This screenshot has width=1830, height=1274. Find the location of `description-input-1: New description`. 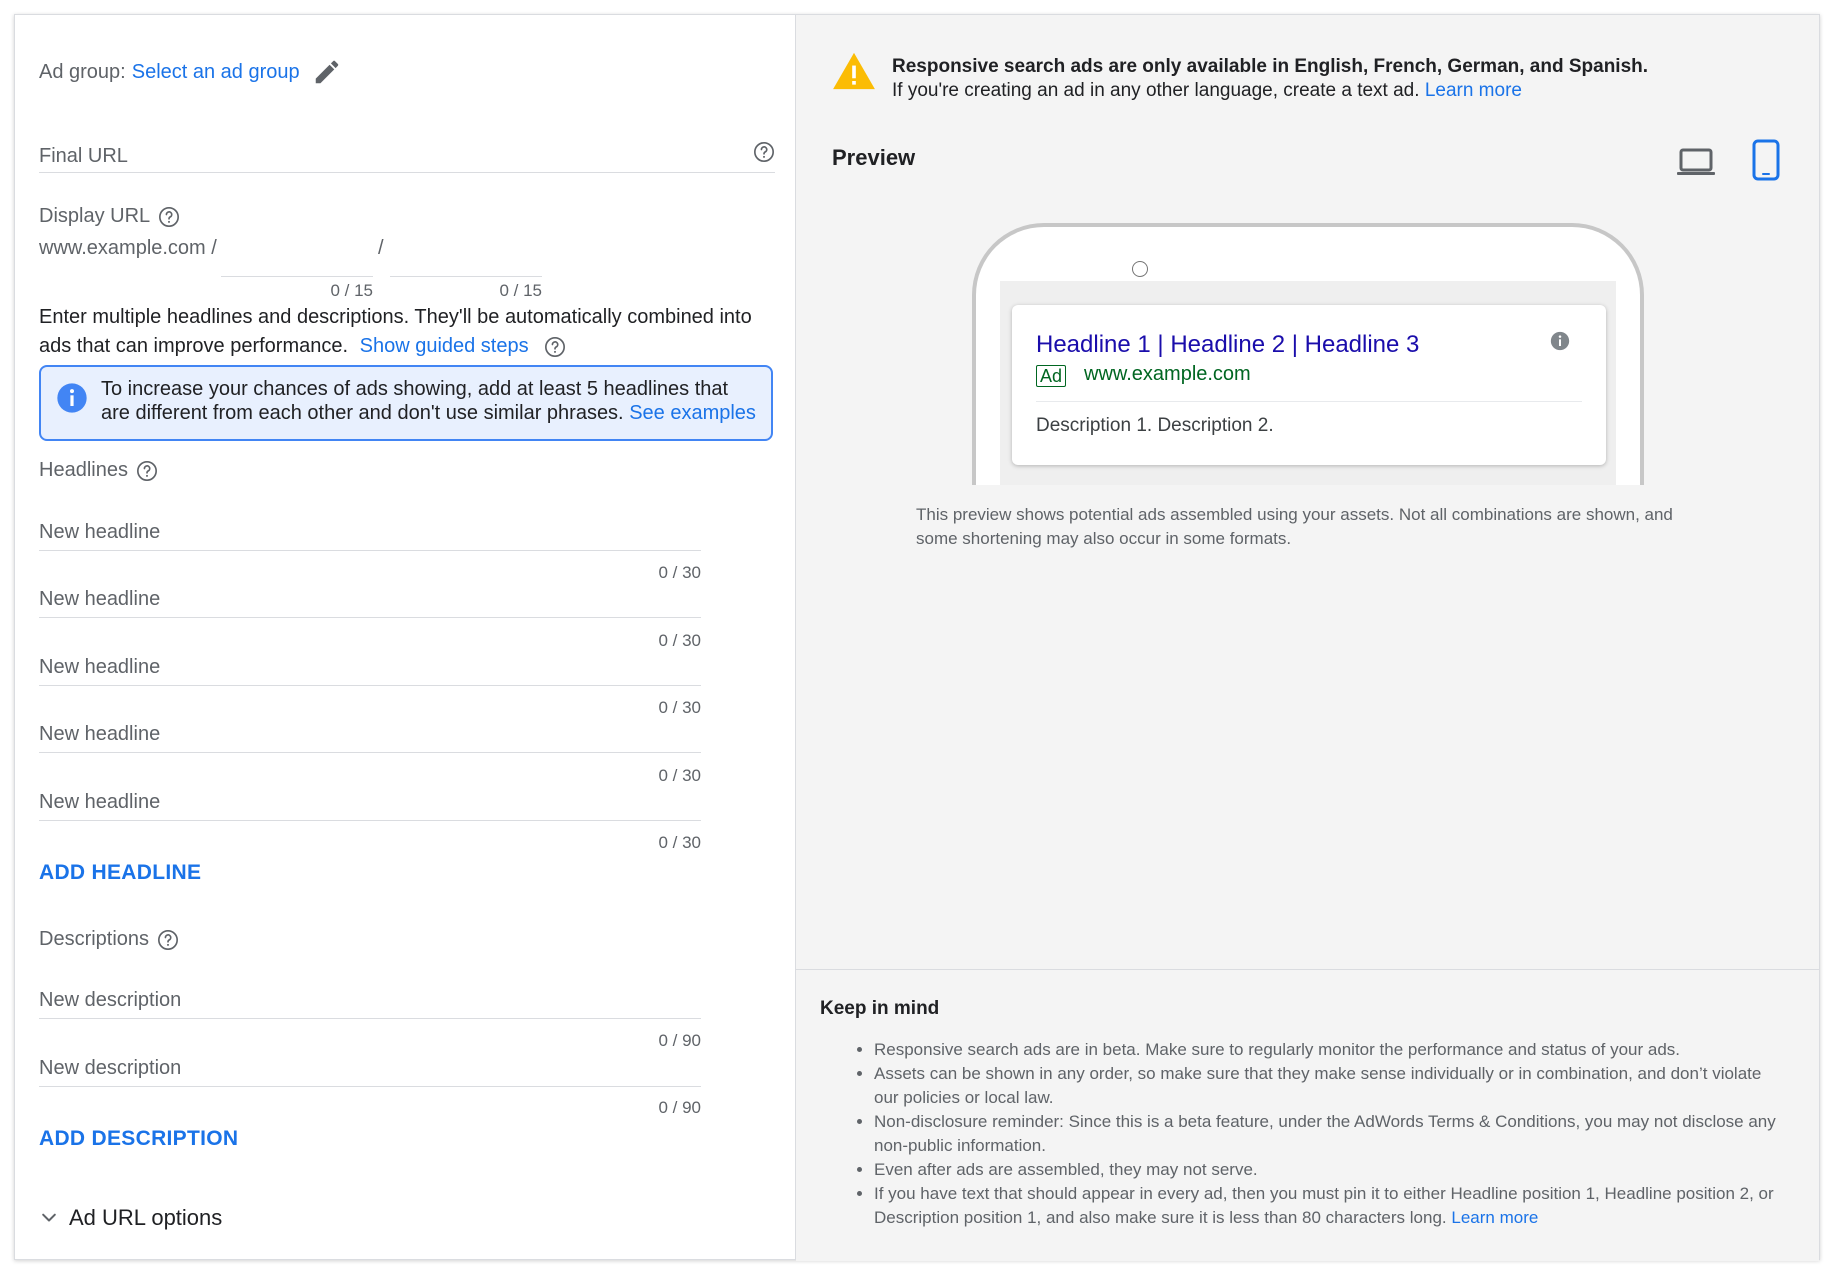

description-input-1: New description is located at coordinates (370, 998).